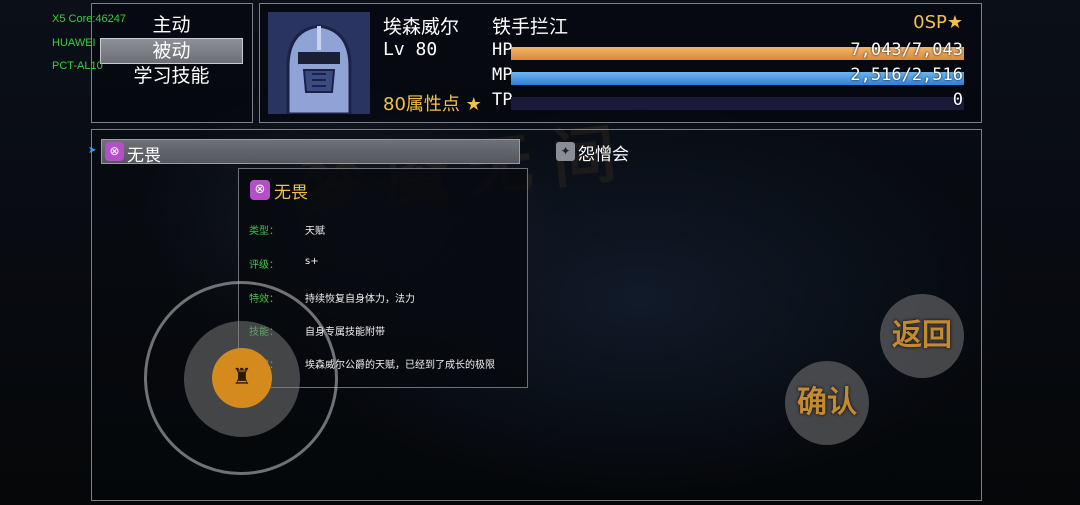  What do you see at coordinates (312, 261) in the screenshot?
I see `tooltip-value-rank: s+` at bounding box center [312, 261].